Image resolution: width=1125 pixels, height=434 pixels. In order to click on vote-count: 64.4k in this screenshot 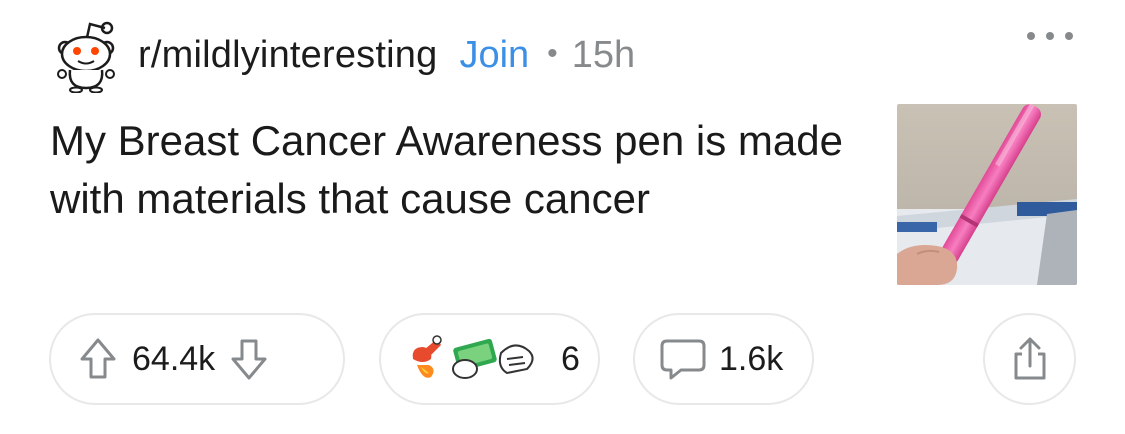, I will do `click(174, 358)`.